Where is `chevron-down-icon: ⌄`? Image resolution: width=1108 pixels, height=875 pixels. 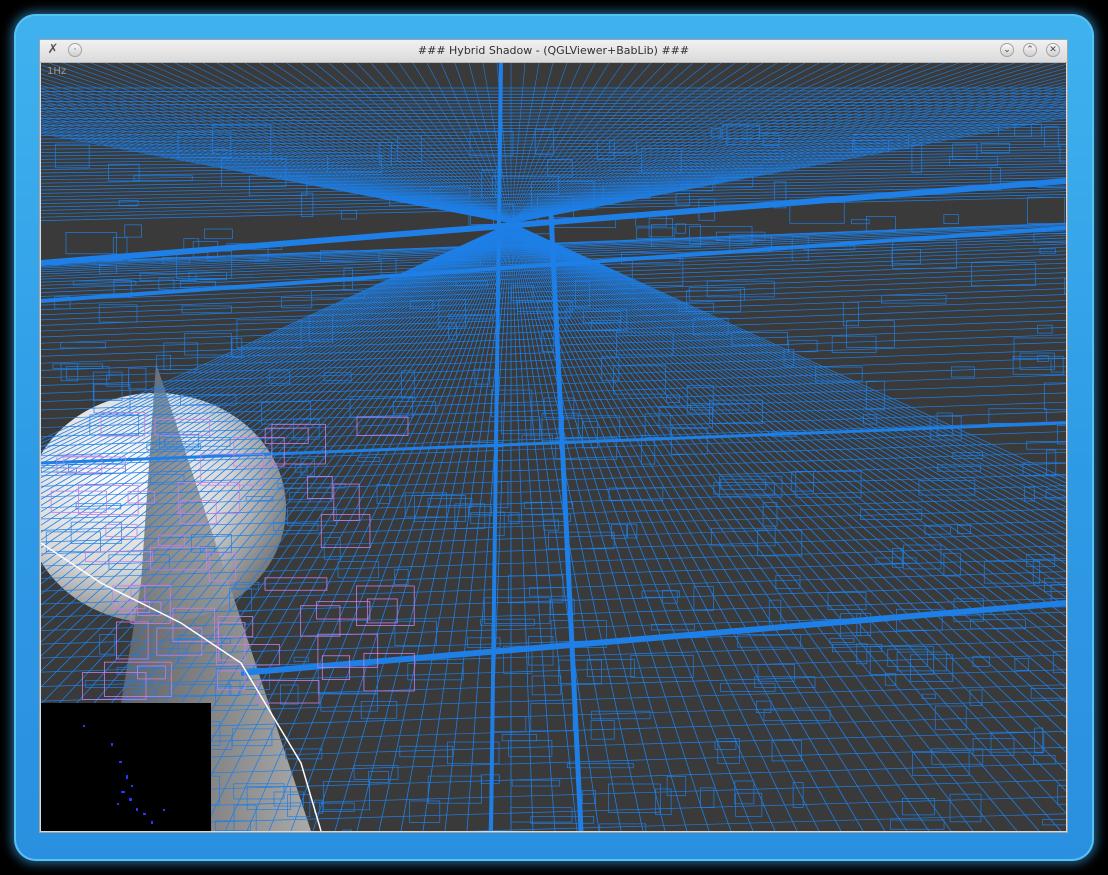
chevron-down-icon: ⌄ is located at coordinates (1007, 50).